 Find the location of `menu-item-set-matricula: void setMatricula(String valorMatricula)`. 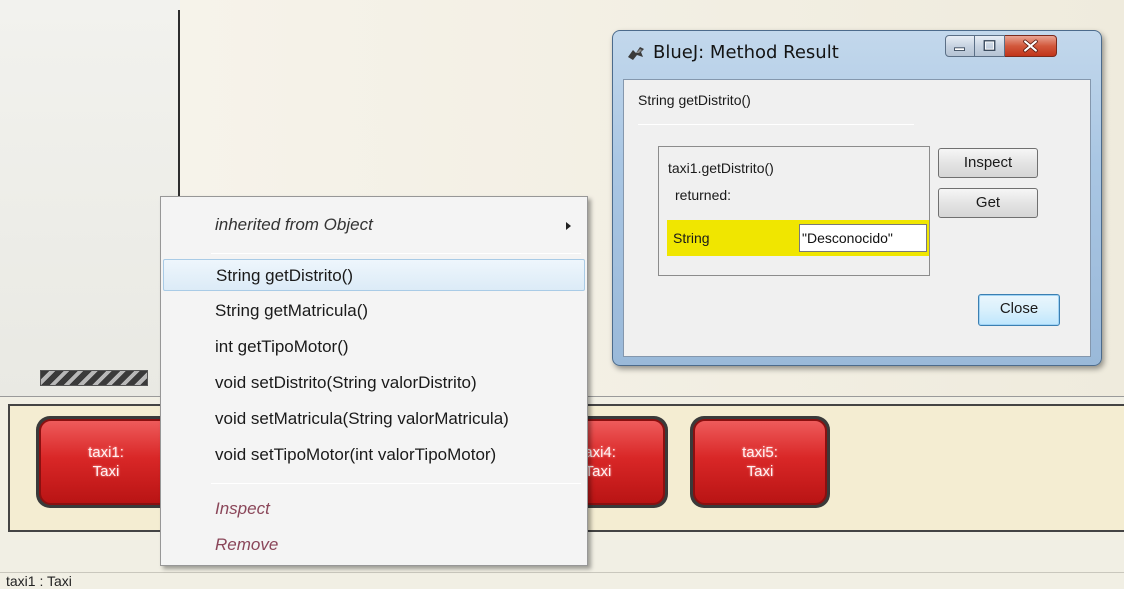

menu-item-set-matricula: void setMatricula(String valorMatricula) is located at coordinates (374, 419).